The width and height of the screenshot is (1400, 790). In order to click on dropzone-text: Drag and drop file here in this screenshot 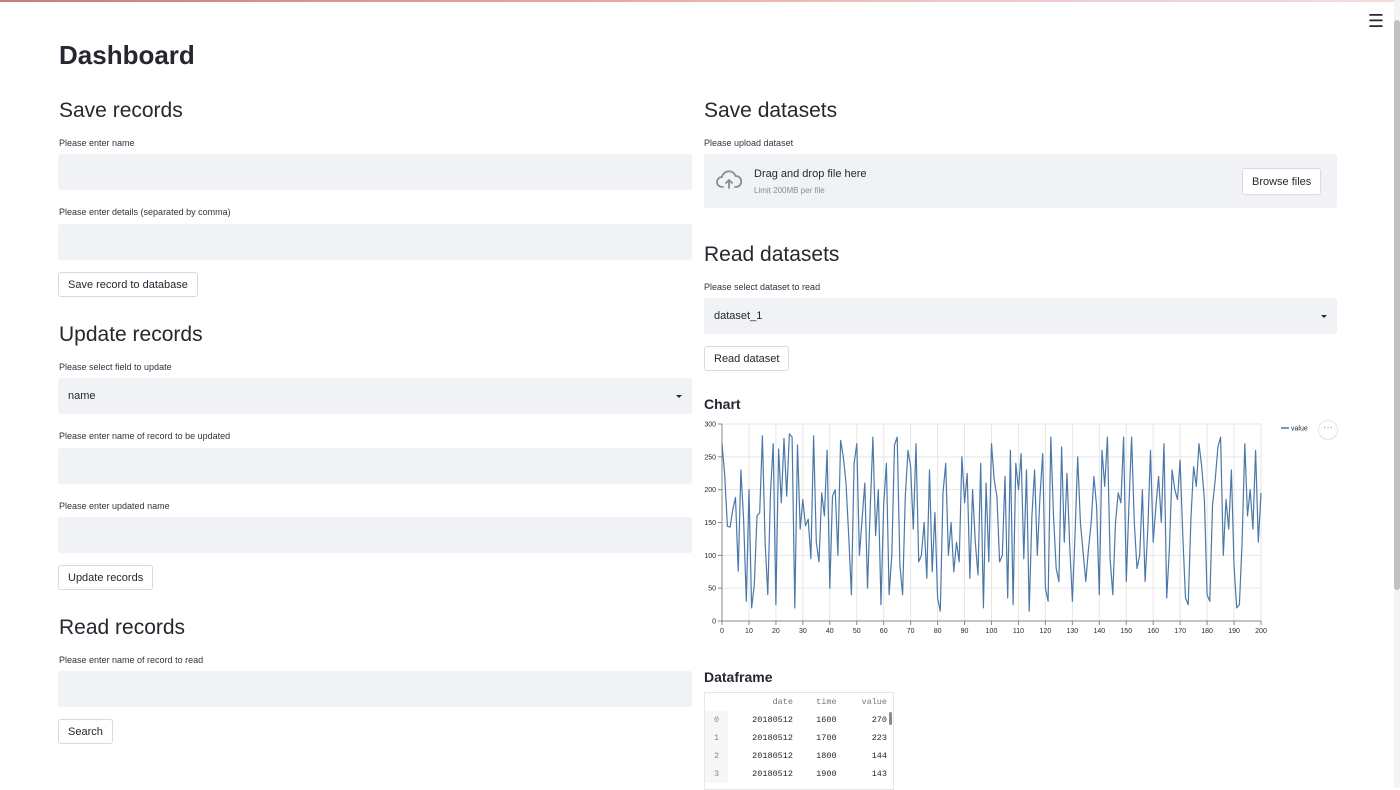, I will do `click(810, 174)`.